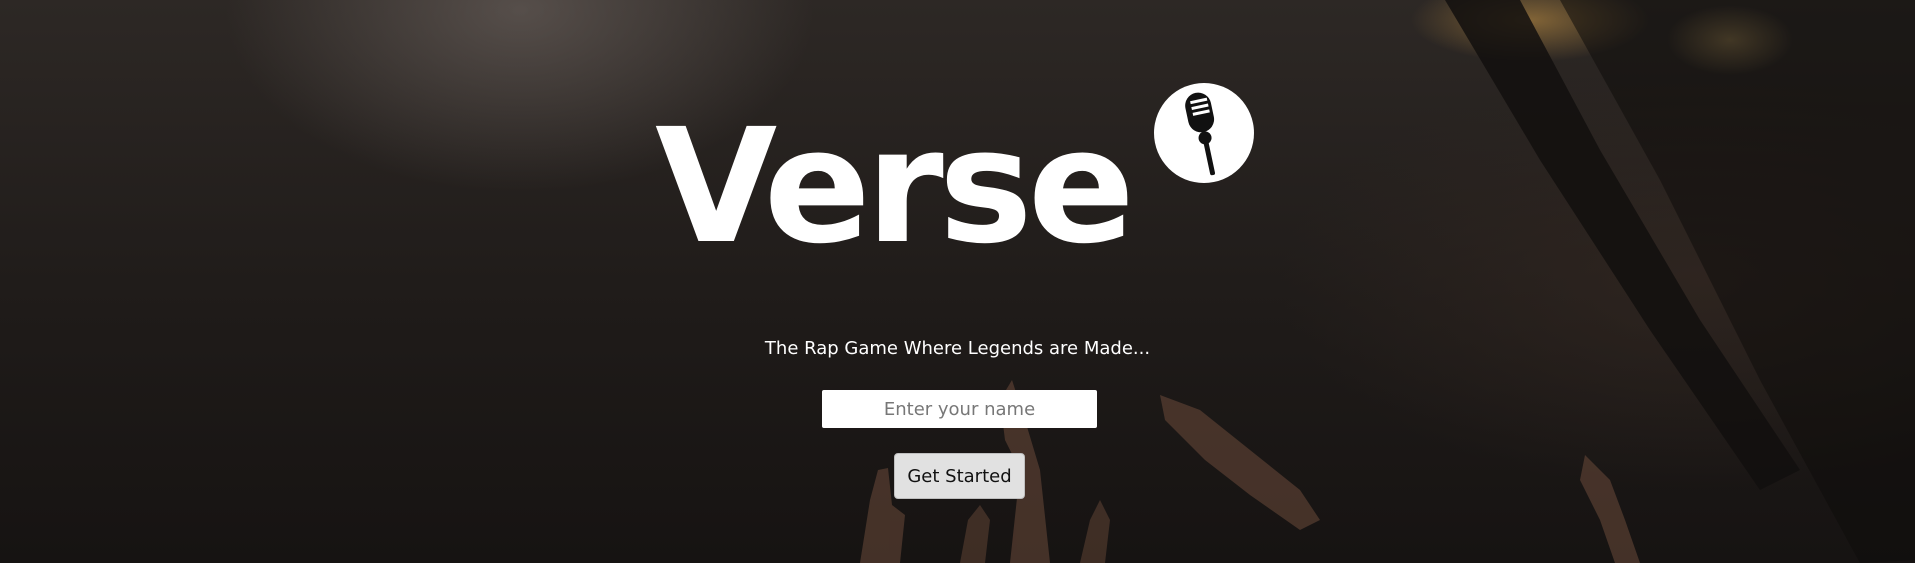  I want to click on microphone-icon, so click(1204, 133).